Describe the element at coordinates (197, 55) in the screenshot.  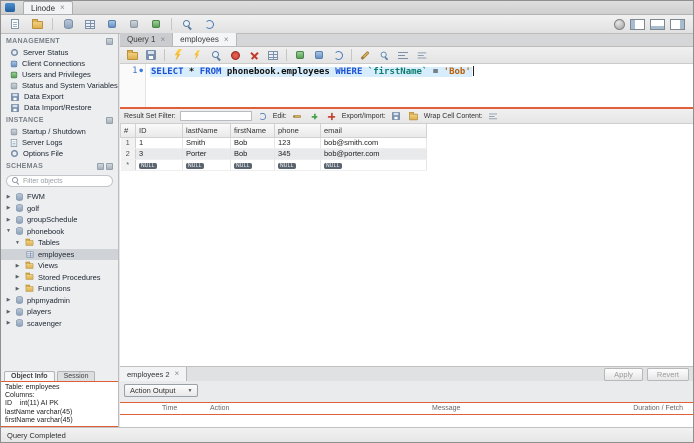
I see `execute-current-statement-icon` at that location.